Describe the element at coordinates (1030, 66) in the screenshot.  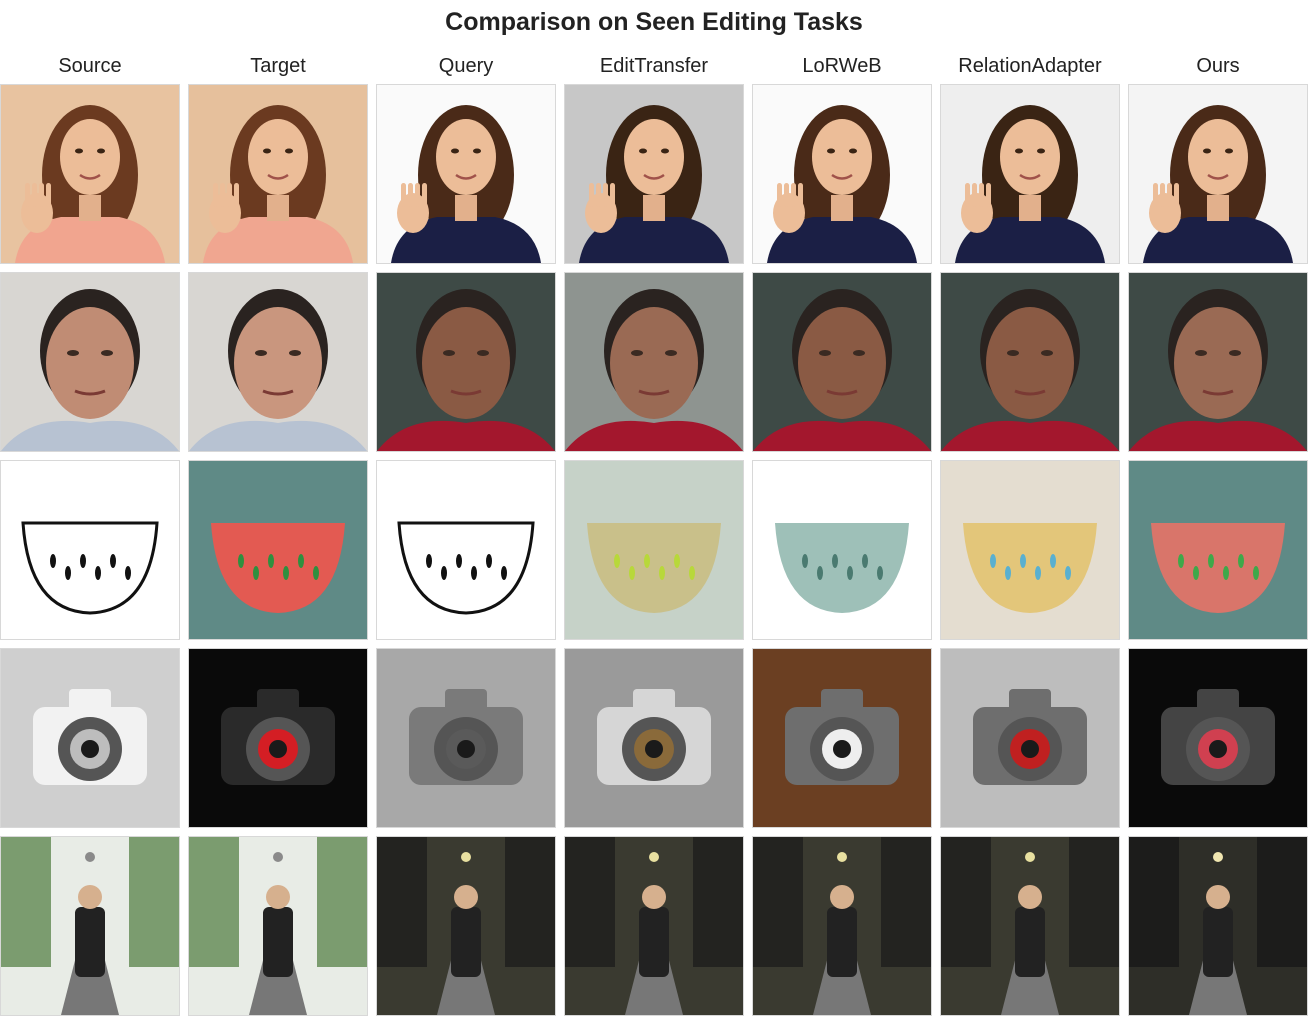
I see `column-header: RelationAdapter` at that location.